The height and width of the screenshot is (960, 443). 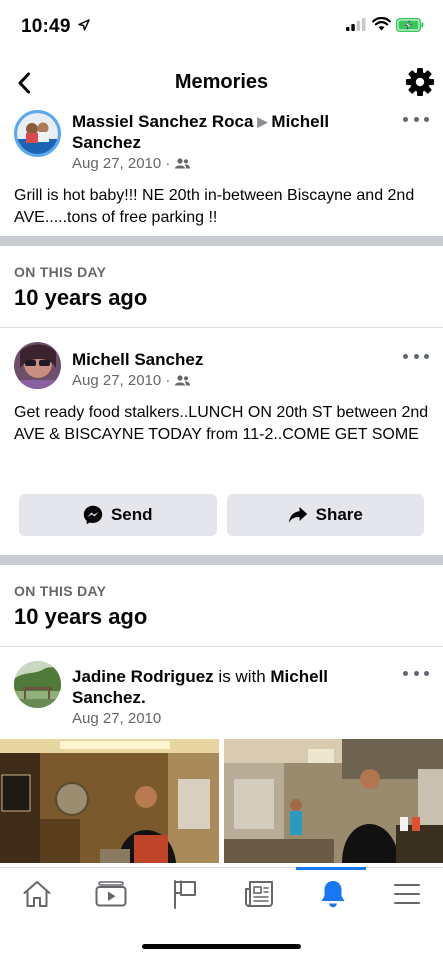 I want to click on tab-home, so click(x=37, y=894).